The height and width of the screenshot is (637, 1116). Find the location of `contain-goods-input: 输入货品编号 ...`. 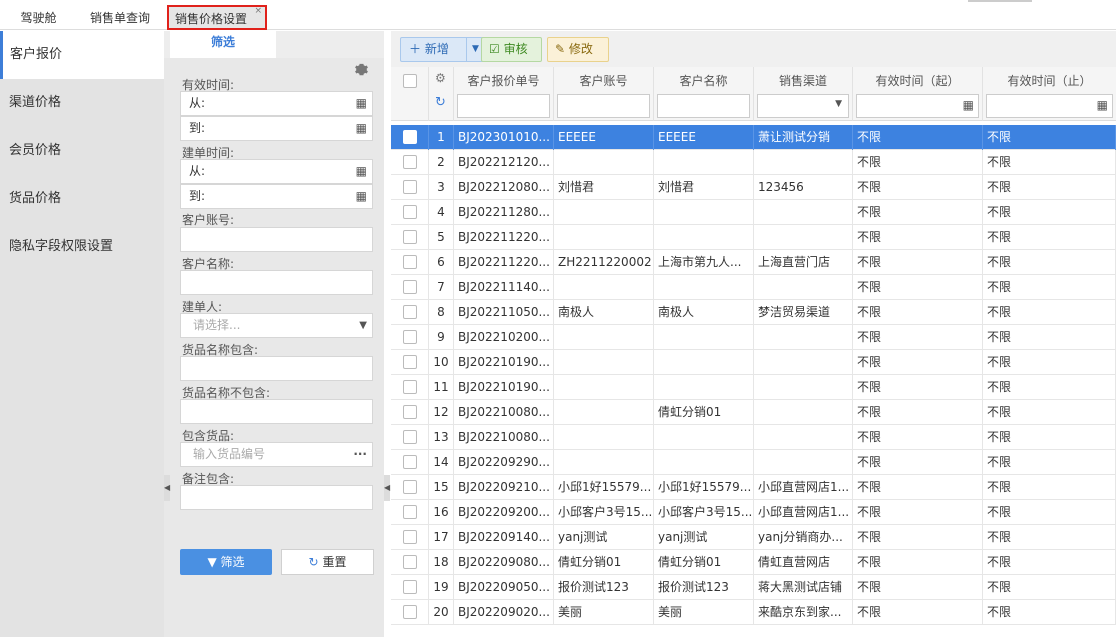

contain-goods-input: 输入货品编号 ... is located at coordinates (276, 454).